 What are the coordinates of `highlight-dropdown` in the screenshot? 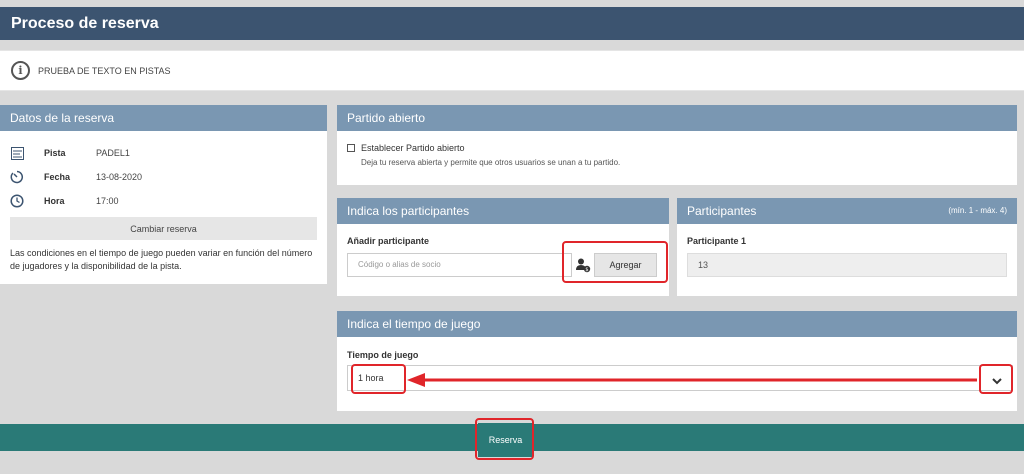 It's located at (996, 379).